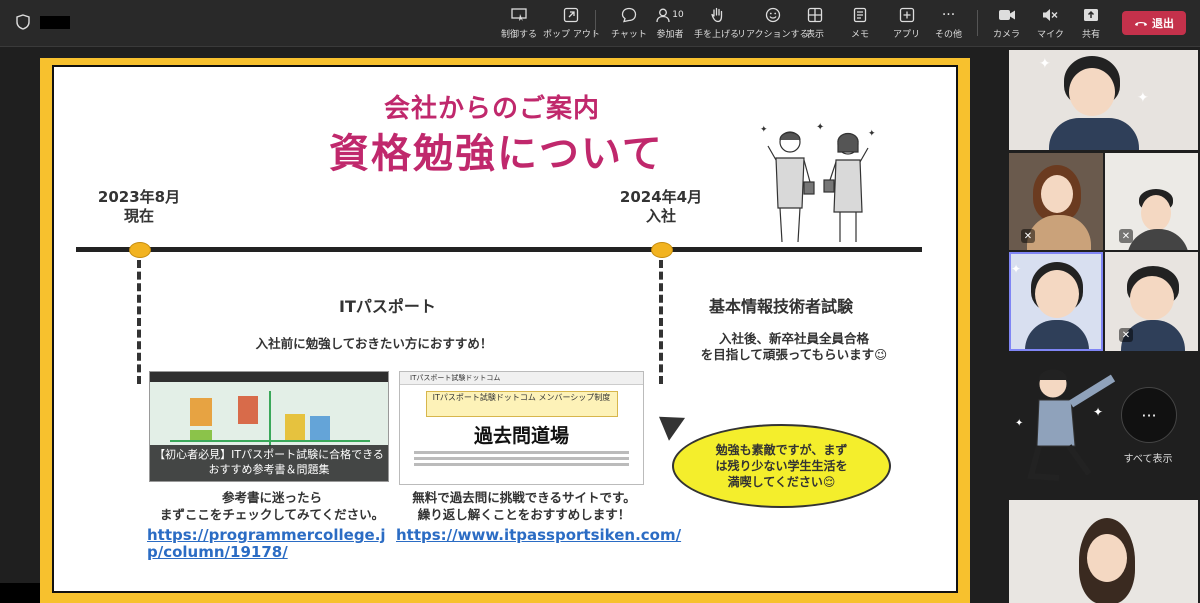  Describe the element at coordinates (492, 109) in the screenshot. I see `slide-subtitle: 会社からのご案内` at that location.